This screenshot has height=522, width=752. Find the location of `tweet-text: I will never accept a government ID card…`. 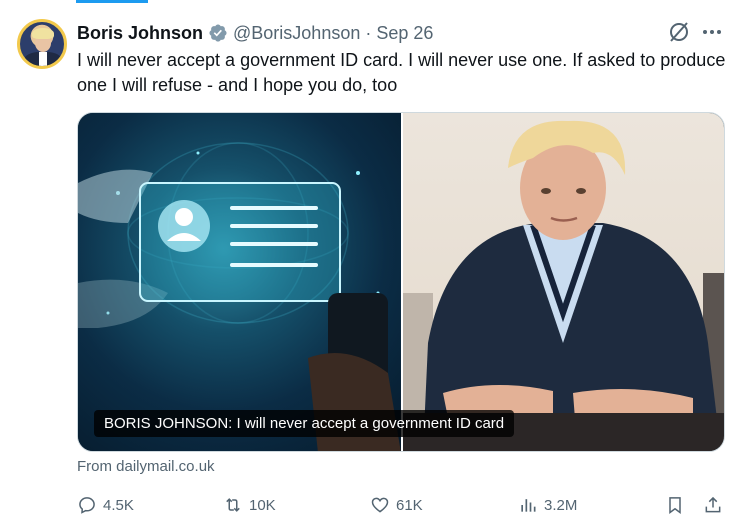

tweet-text: I will never accept a government ID card… is located at coordinates (401, 72).